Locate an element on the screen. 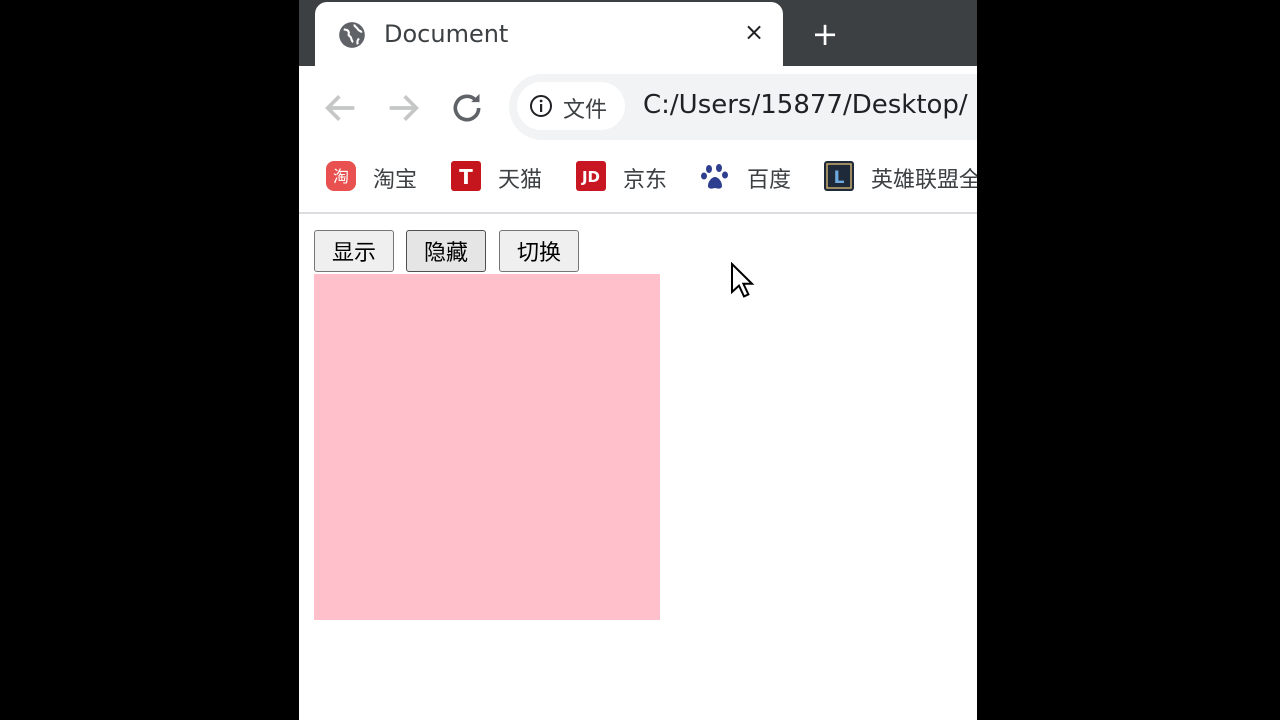 The width and height of the screenshot is (1280, 720). address-bar: 文件 C:/Users/15877/Desktop/ is located at coordinates (743, 107).